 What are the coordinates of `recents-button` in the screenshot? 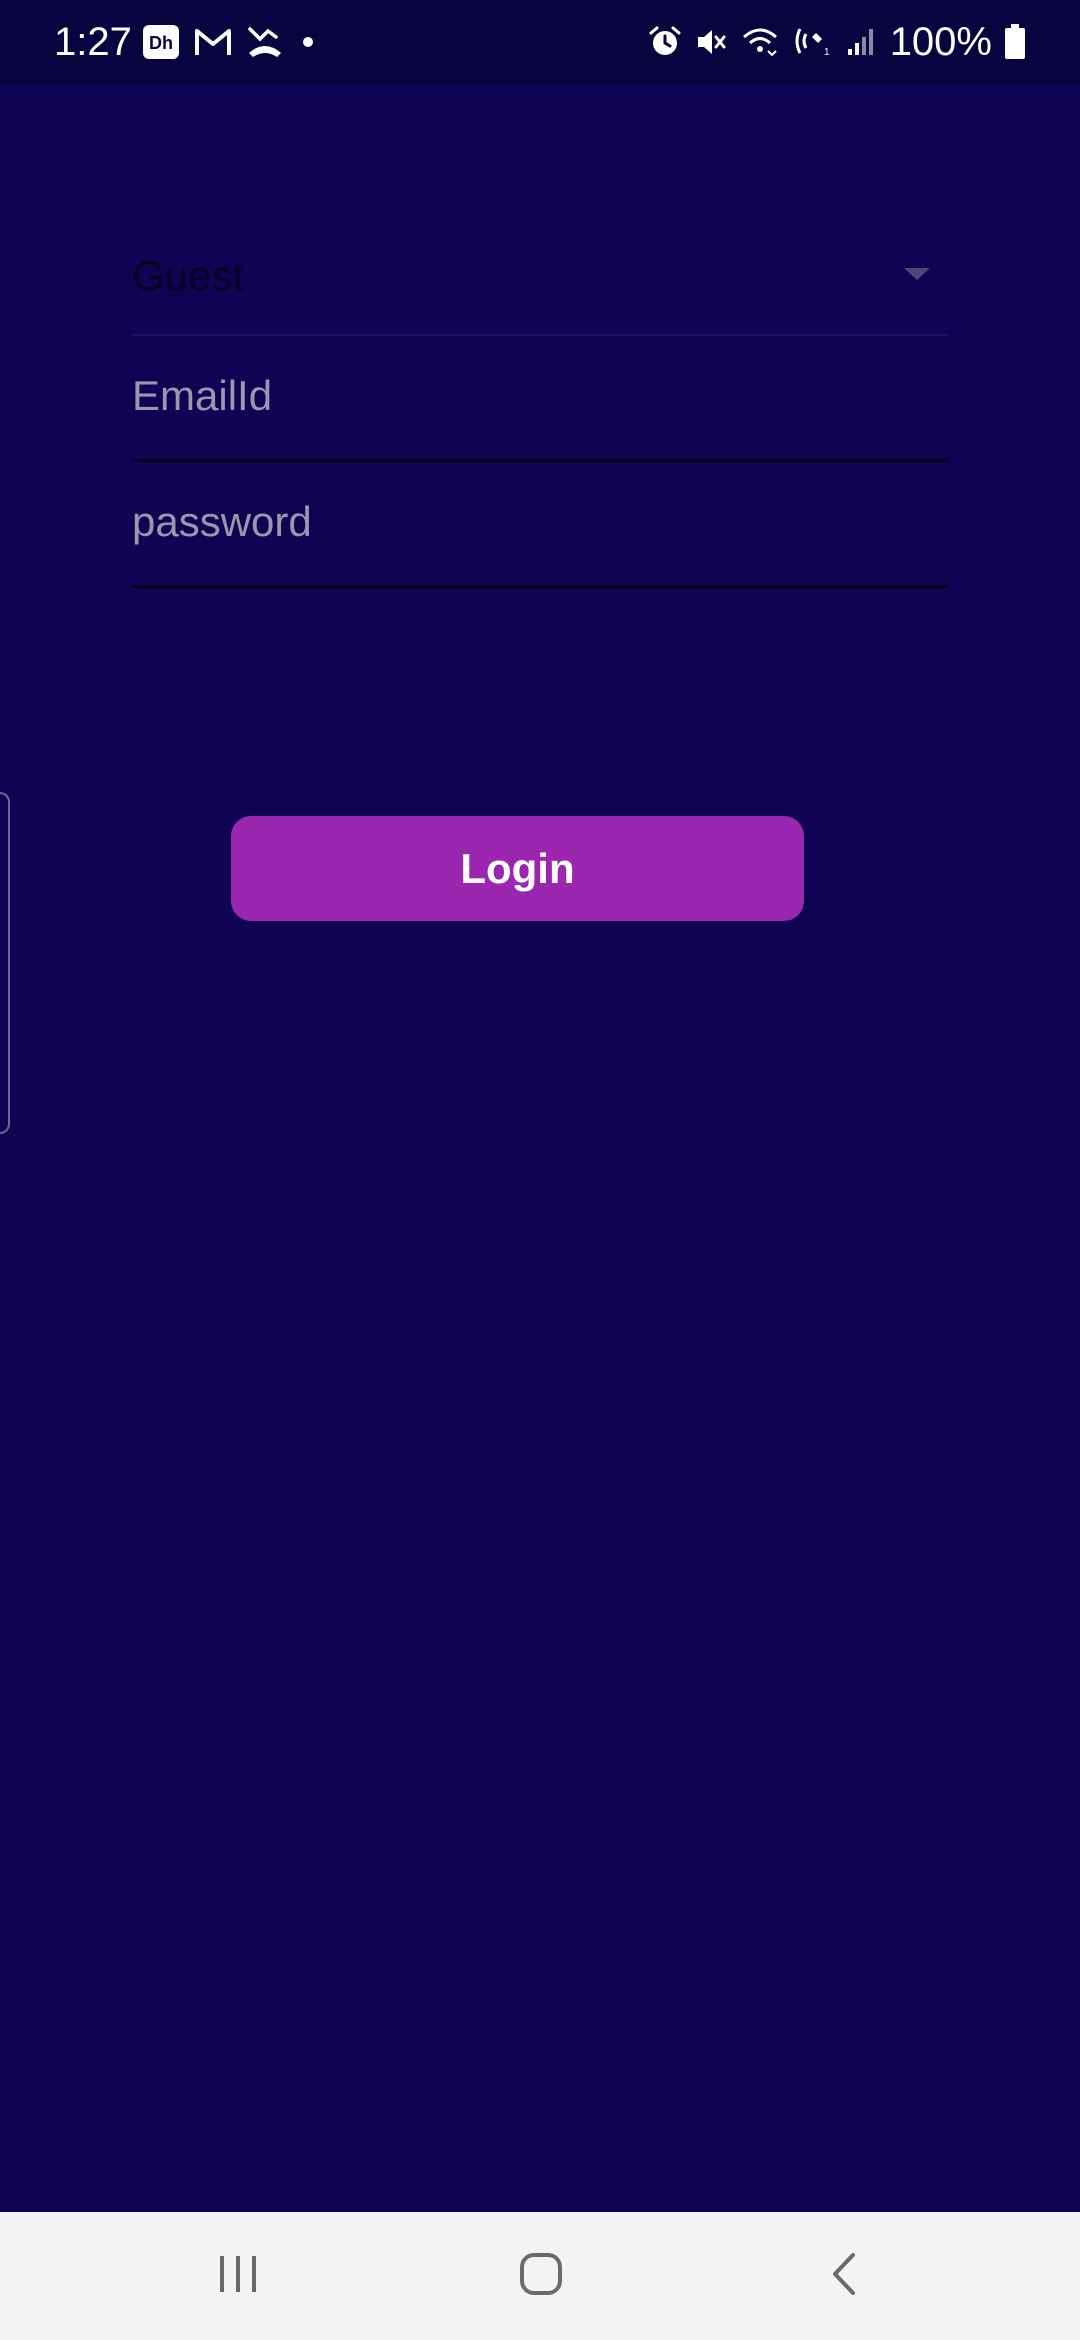 It's located at (238, 2276).